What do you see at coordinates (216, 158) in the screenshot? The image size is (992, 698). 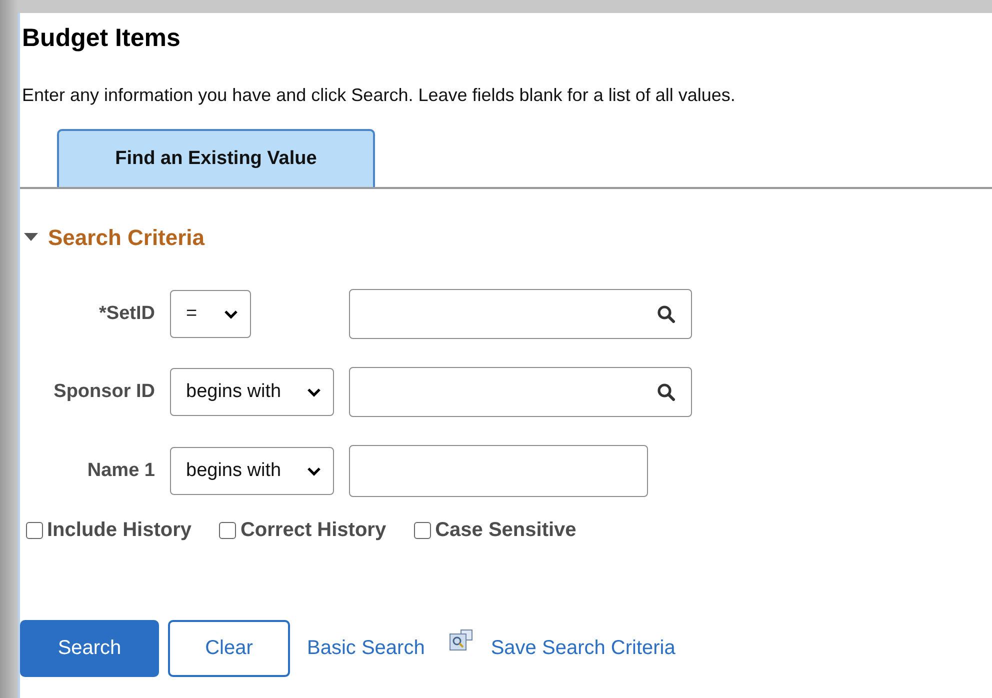 I see `tab: Find an Existing Value` at bounding box center [216, 158].